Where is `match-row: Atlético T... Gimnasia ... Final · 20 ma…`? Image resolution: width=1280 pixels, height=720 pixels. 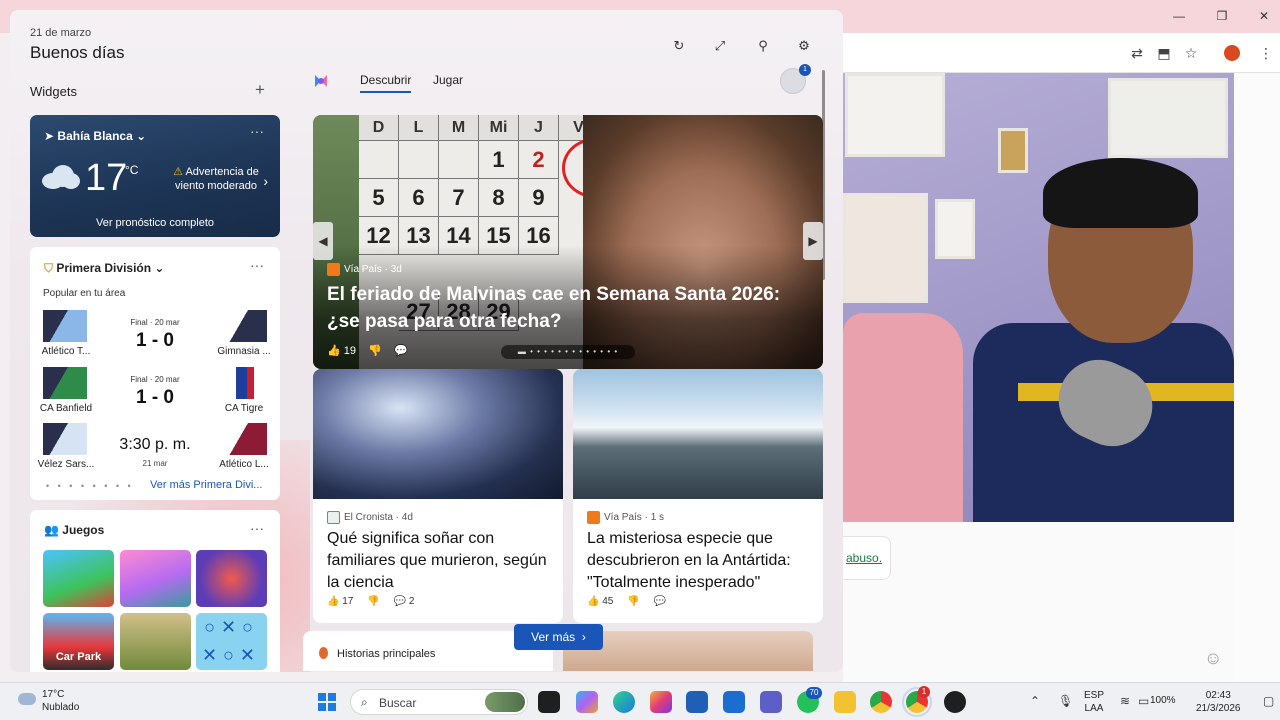
match-row: Atlético T... Gimnasia ... Final · 20 ma… is located at coordinates (156, 334).